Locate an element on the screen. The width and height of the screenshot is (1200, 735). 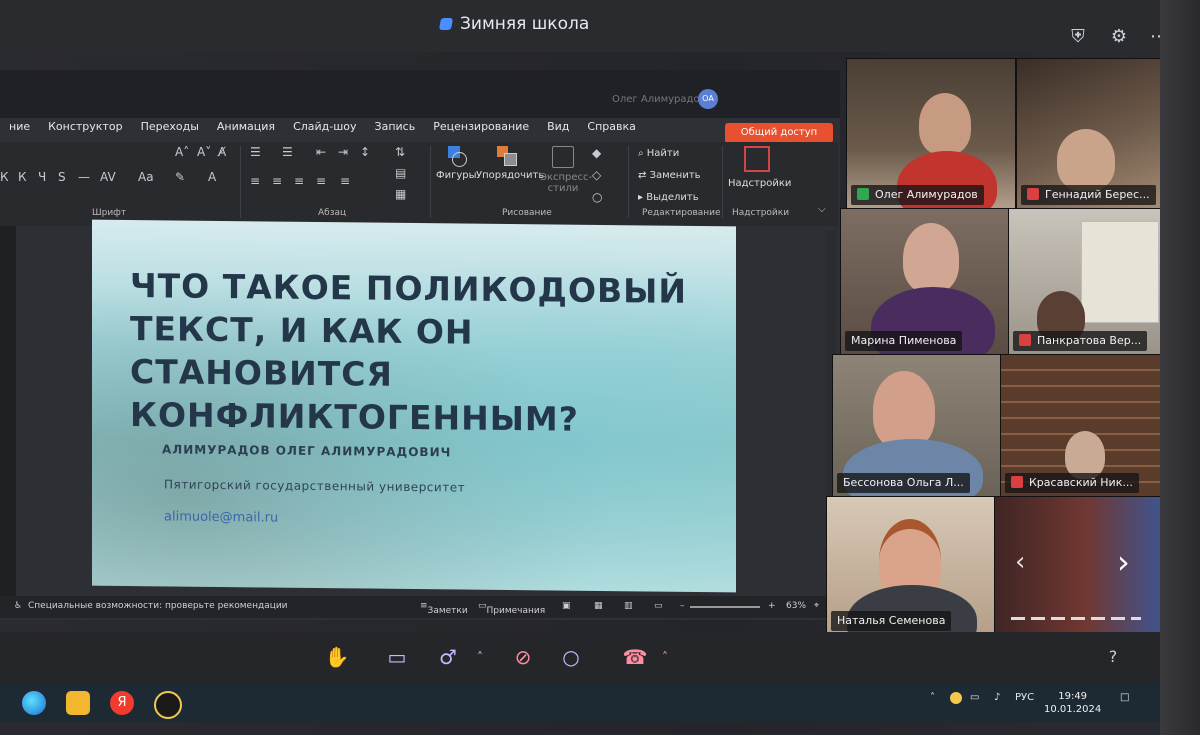
font-color-icon: A is located at coordinates (212, 177).